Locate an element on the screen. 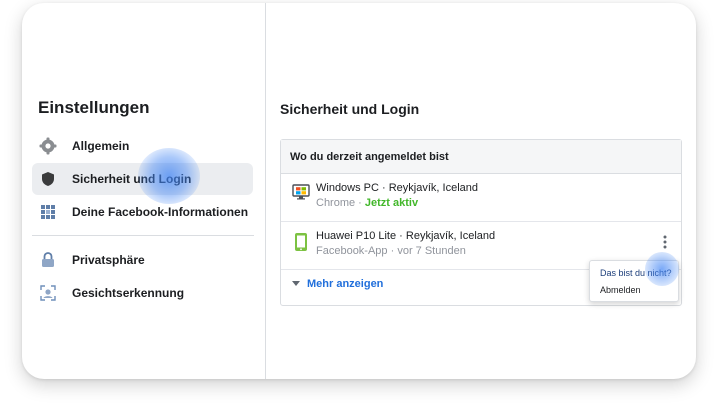 The height and width of the screenshot is (404, 718). sidebar-title: Einstellungen is located at coordinates (94, 107).